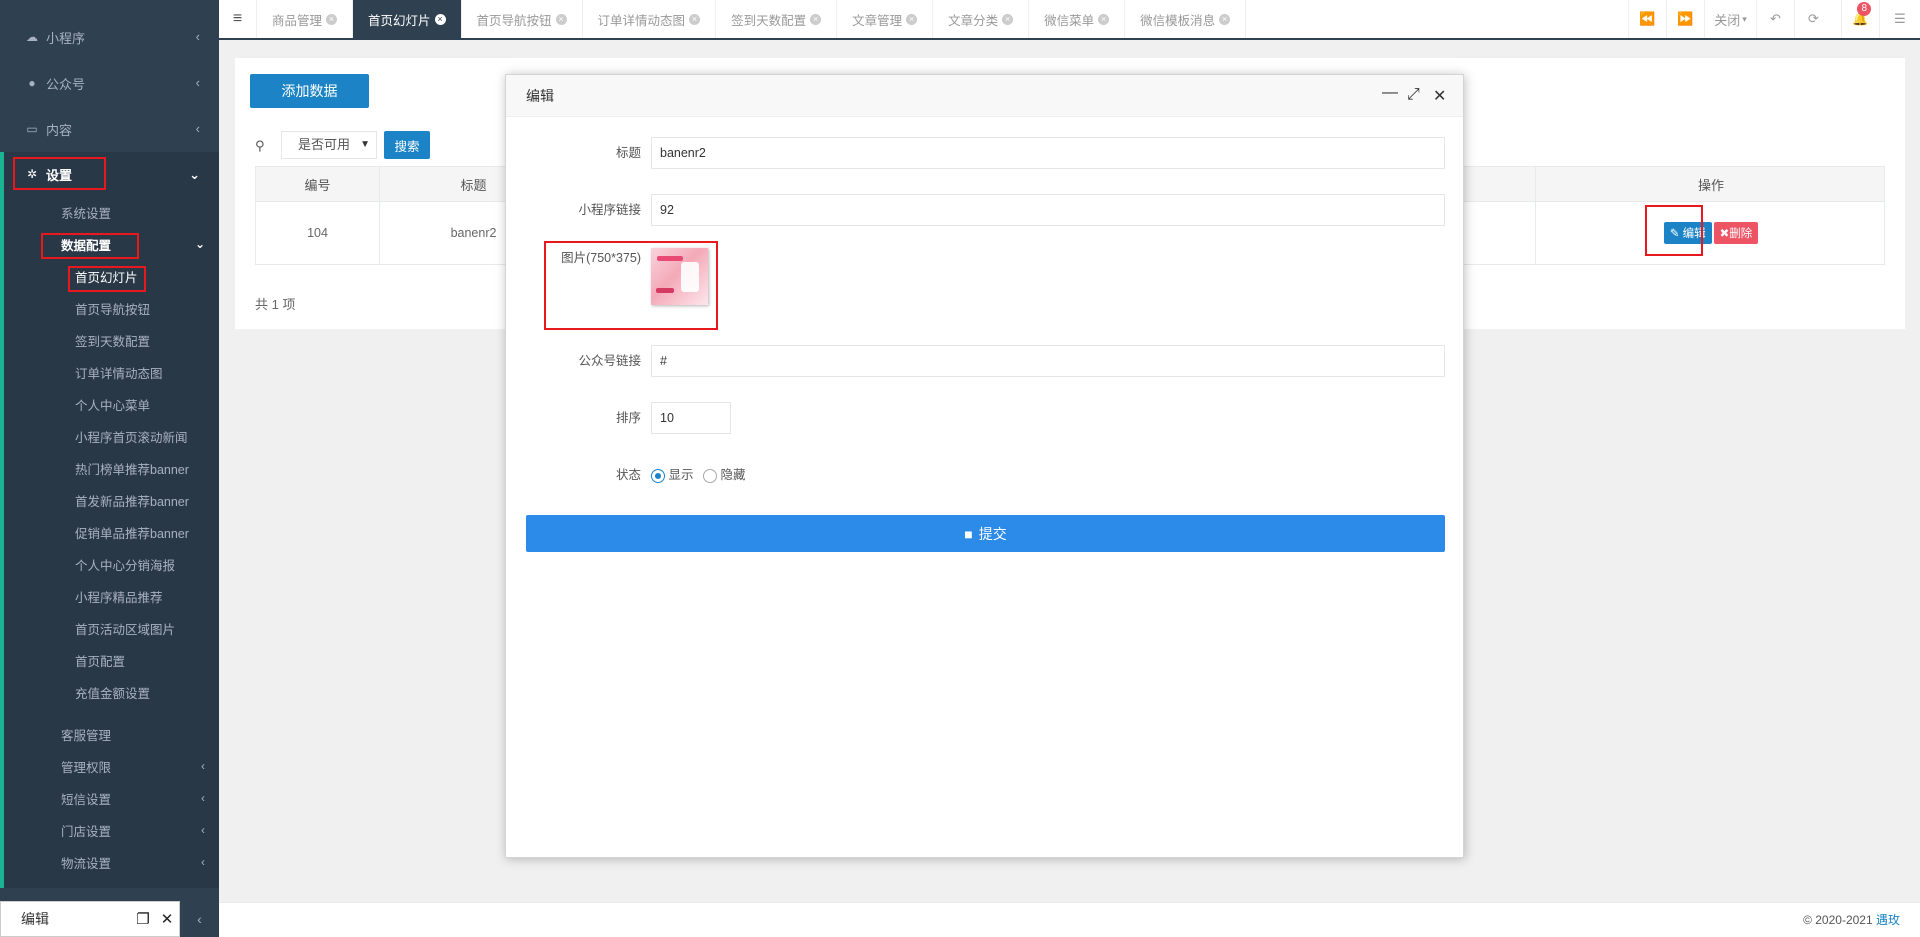  I want to click on mp-link-input: #, so click(1048, 361).